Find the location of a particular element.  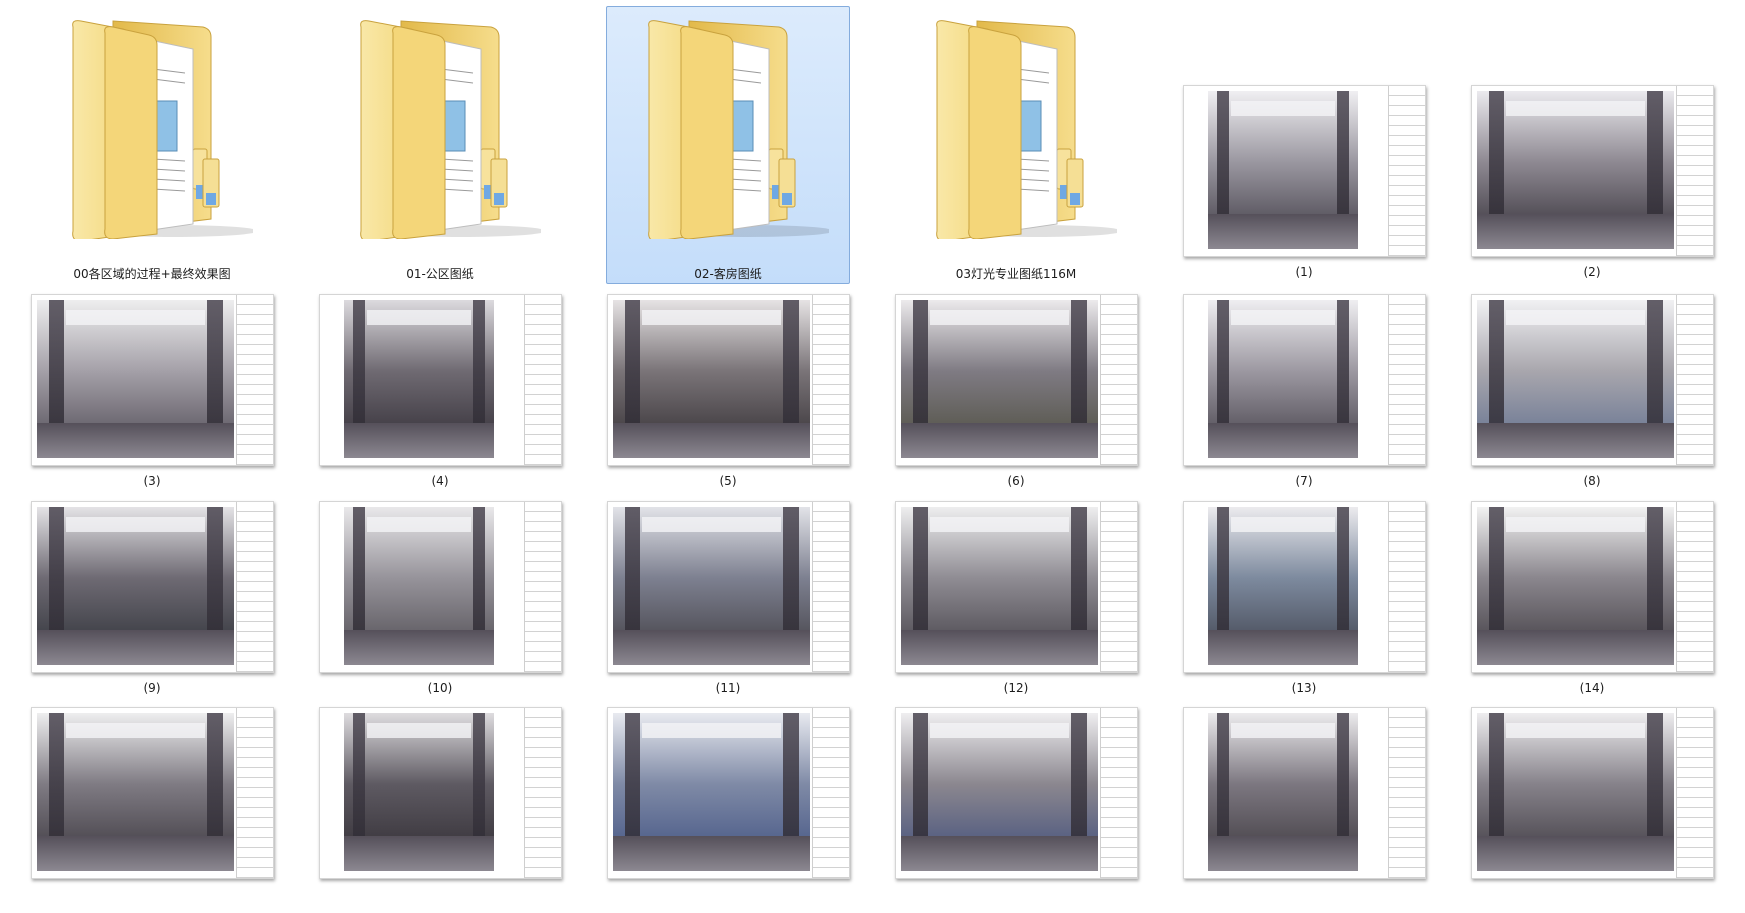

image-file-item: (13) is located at coordinates (1304, 603).